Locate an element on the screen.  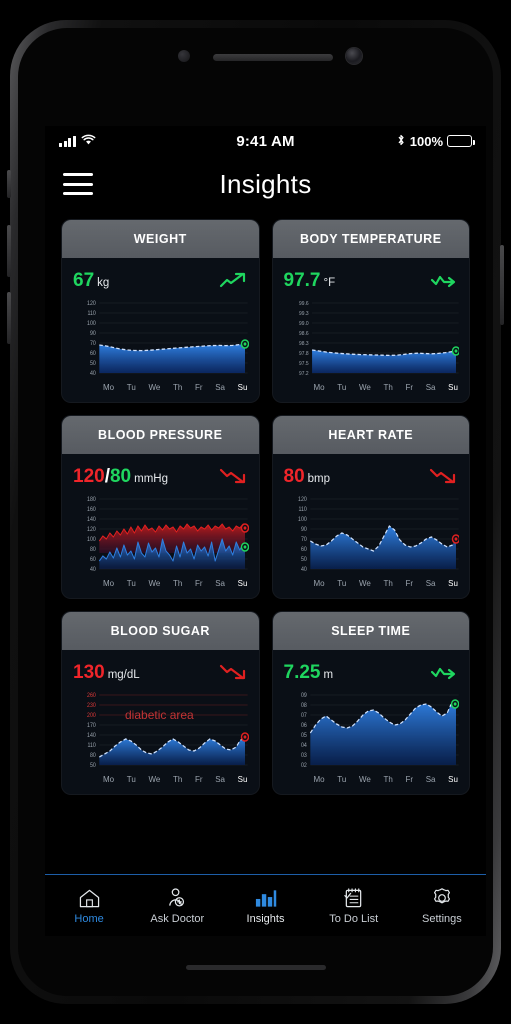
svg-text: 90 is located at coordinates (93, 334).